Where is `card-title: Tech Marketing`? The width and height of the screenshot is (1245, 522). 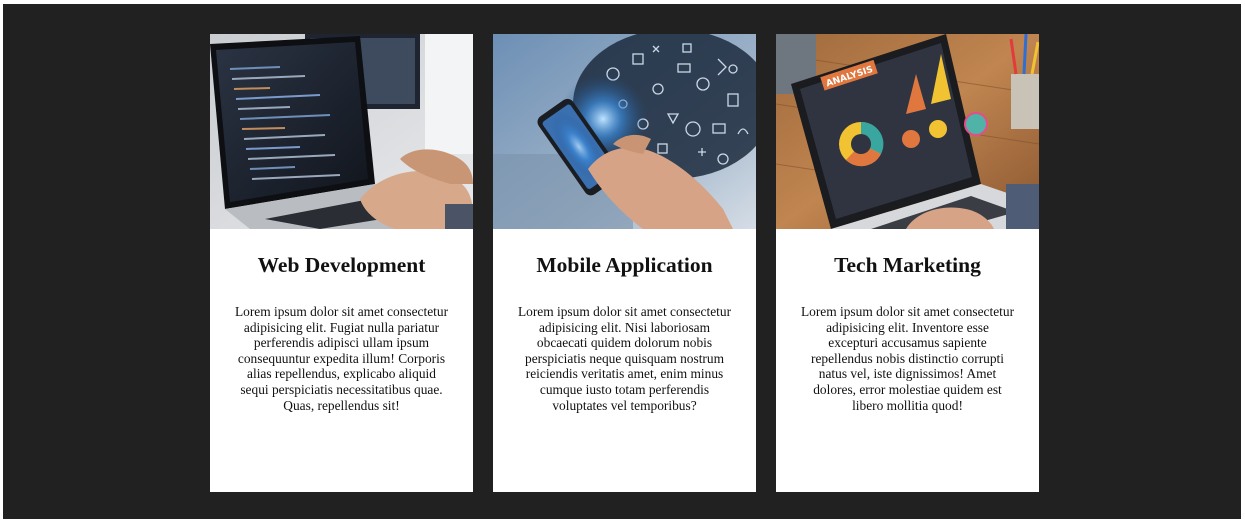
card-title: Tech Marketing is located at coordinates (907, 265).